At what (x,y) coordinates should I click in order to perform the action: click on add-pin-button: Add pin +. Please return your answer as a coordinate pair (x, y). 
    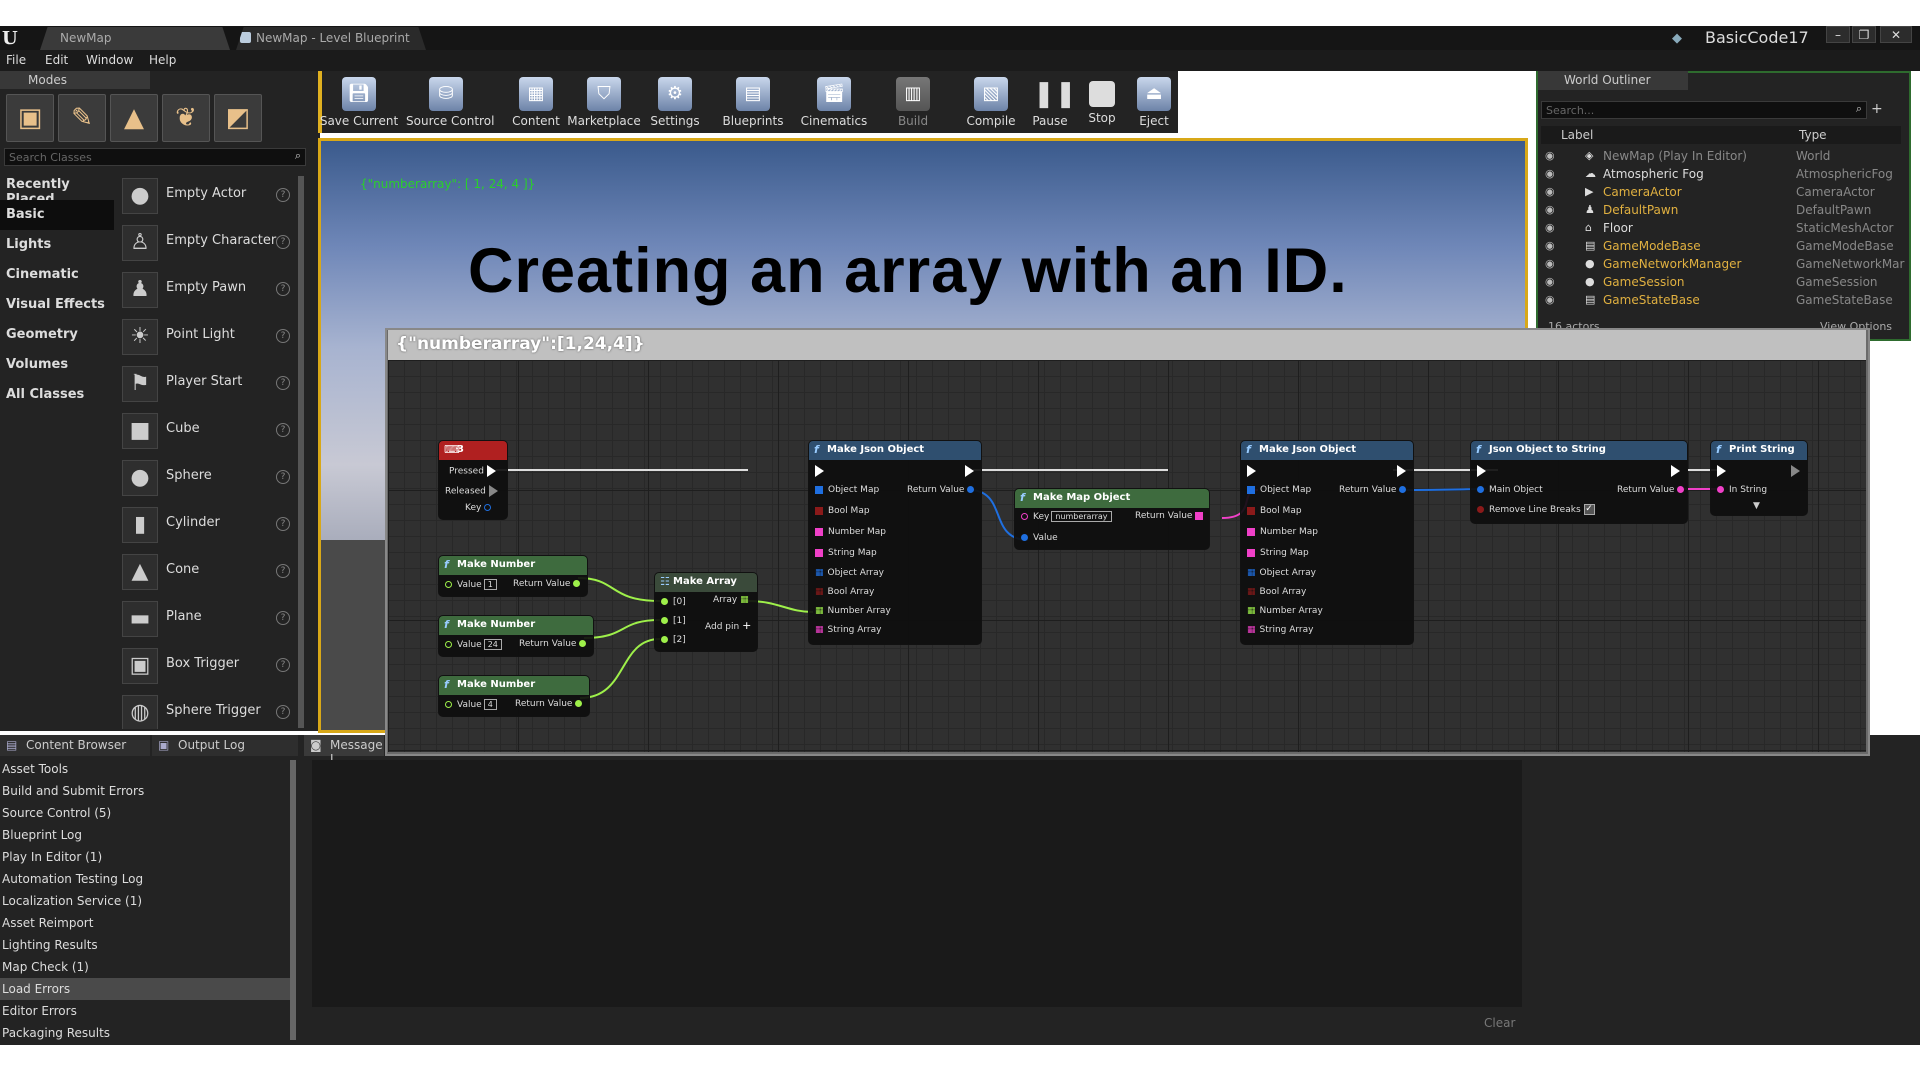
    Looking at the image, I should click on (728, 625).